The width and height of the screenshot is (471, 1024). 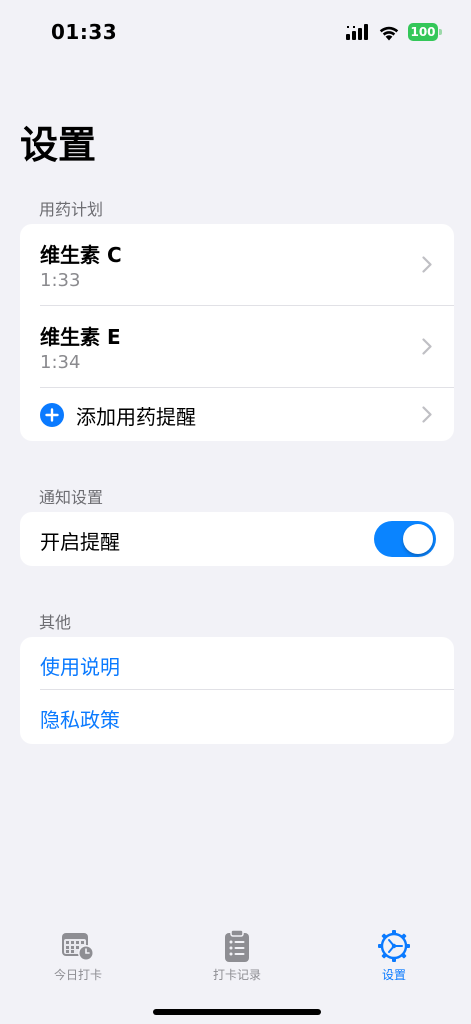 I want to click on tab-label: 设置, so click(x=393, y=975).